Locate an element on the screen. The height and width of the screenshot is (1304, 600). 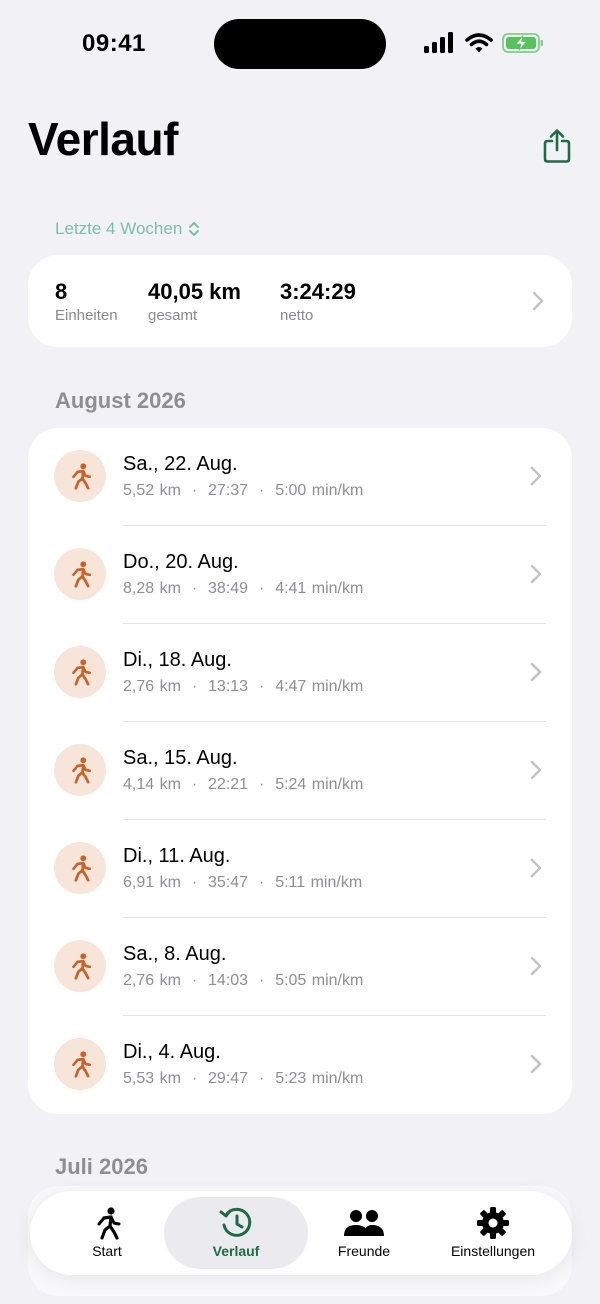
chevron-up-down-icon is located at coordinates (194, 229).